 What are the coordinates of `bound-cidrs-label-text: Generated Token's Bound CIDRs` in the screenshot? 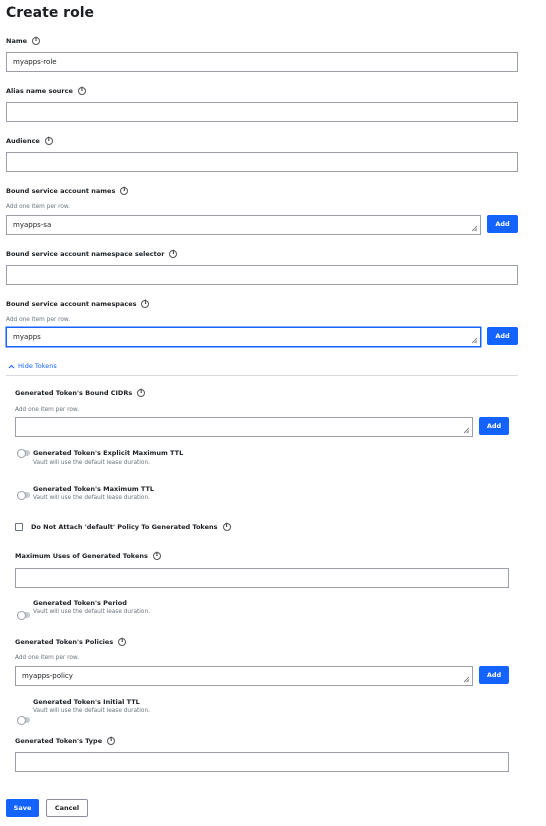 It's located at (74, 393).